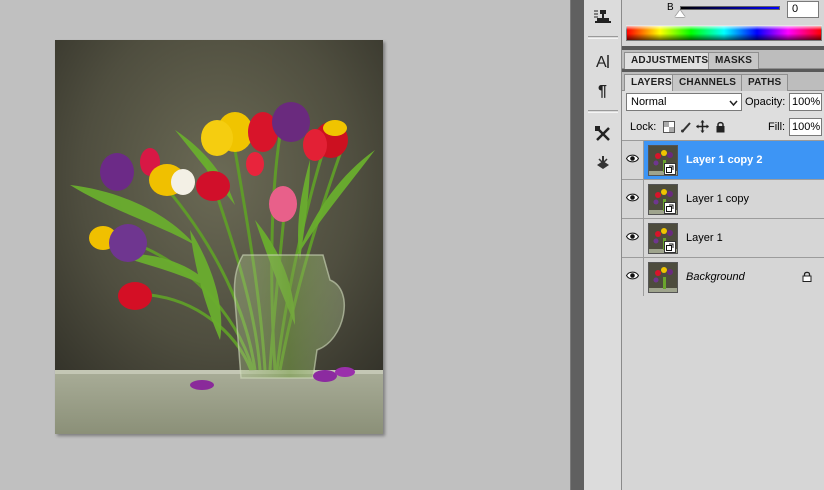  I want to click on lock-image-pixels-icon, so click(685, 126).